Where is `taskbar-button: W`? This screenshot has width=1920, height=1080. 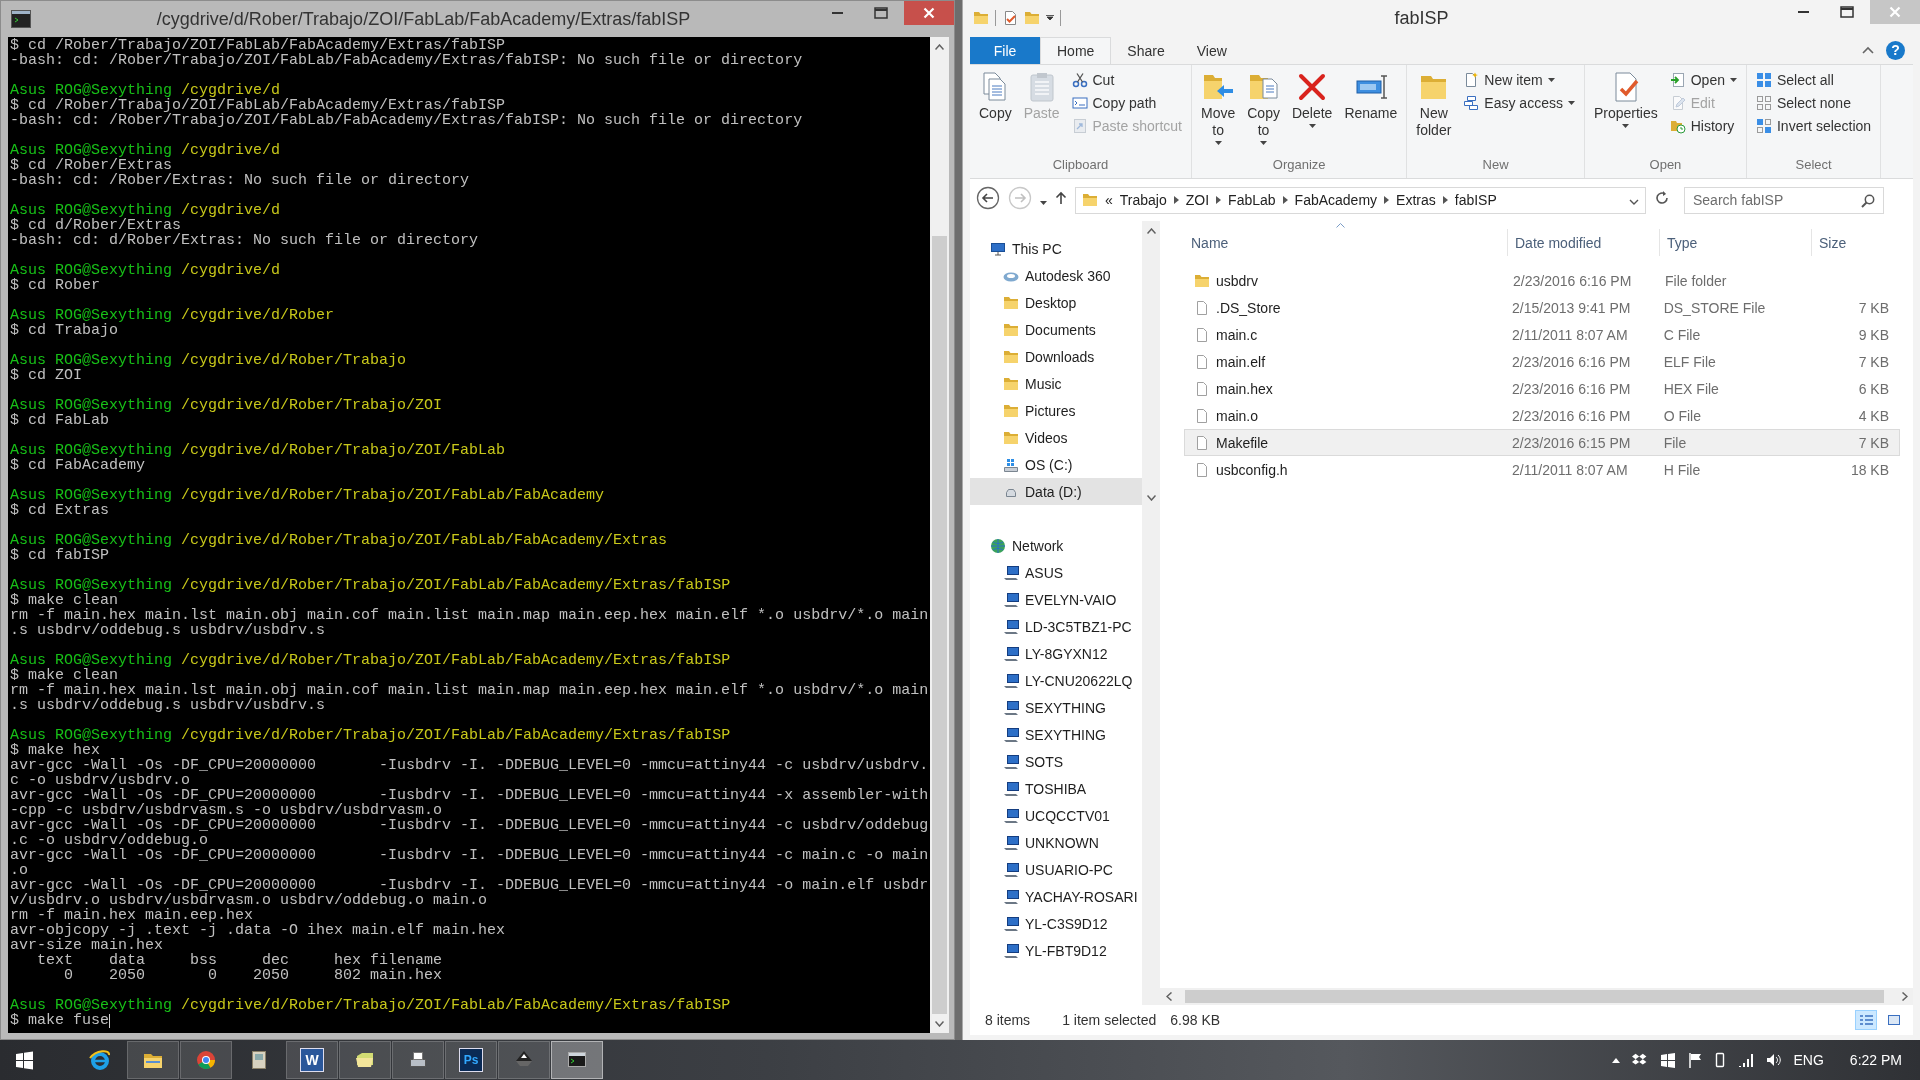
taskbar-button: W is located at coordinates (312, 1060).